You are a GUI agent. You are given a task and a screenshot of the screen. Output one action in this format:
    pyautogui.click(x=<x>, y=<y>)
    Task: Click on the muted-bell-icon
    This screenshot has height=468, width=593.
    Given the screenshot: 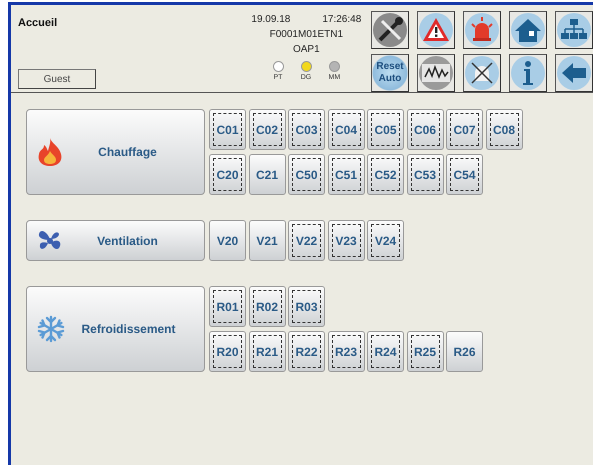 What is the action you would take?
    pyautogui.click(x=482, y=73)
    